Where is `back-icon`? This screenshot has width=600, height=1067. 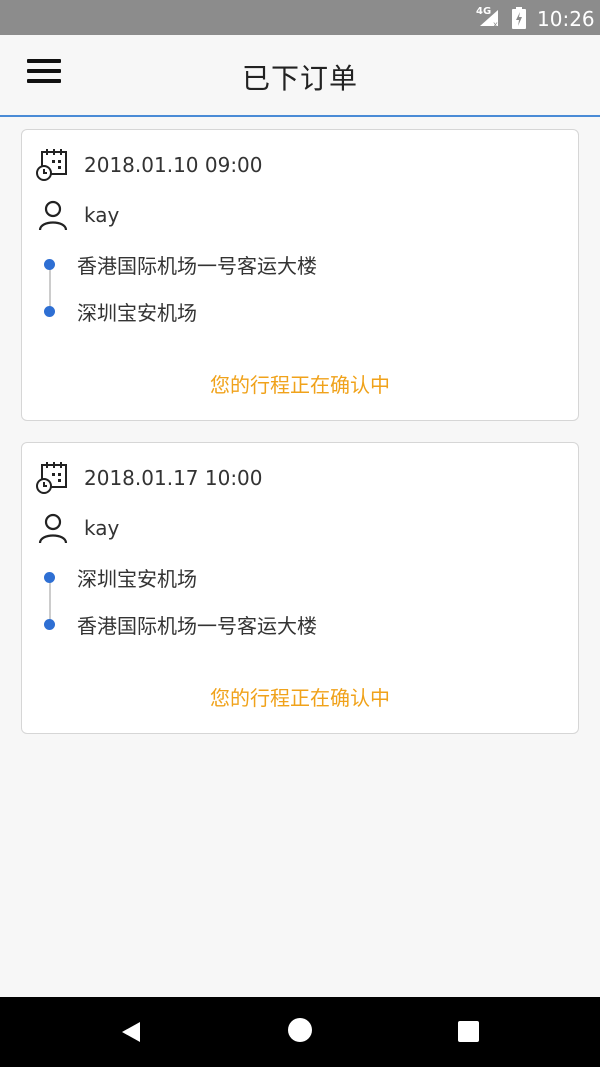
back-icon is located at coordinates (131, 1032).